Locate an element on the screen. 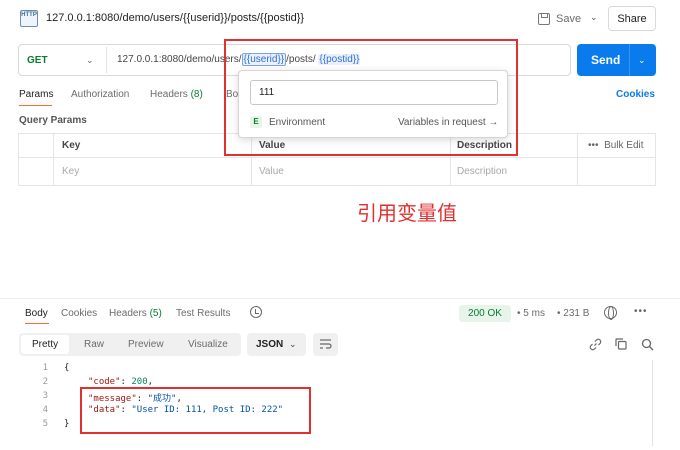 Image resolution: width=680 pixels, height=450 pixels. response-tab-body: Body is located at coordinates (36, 313).